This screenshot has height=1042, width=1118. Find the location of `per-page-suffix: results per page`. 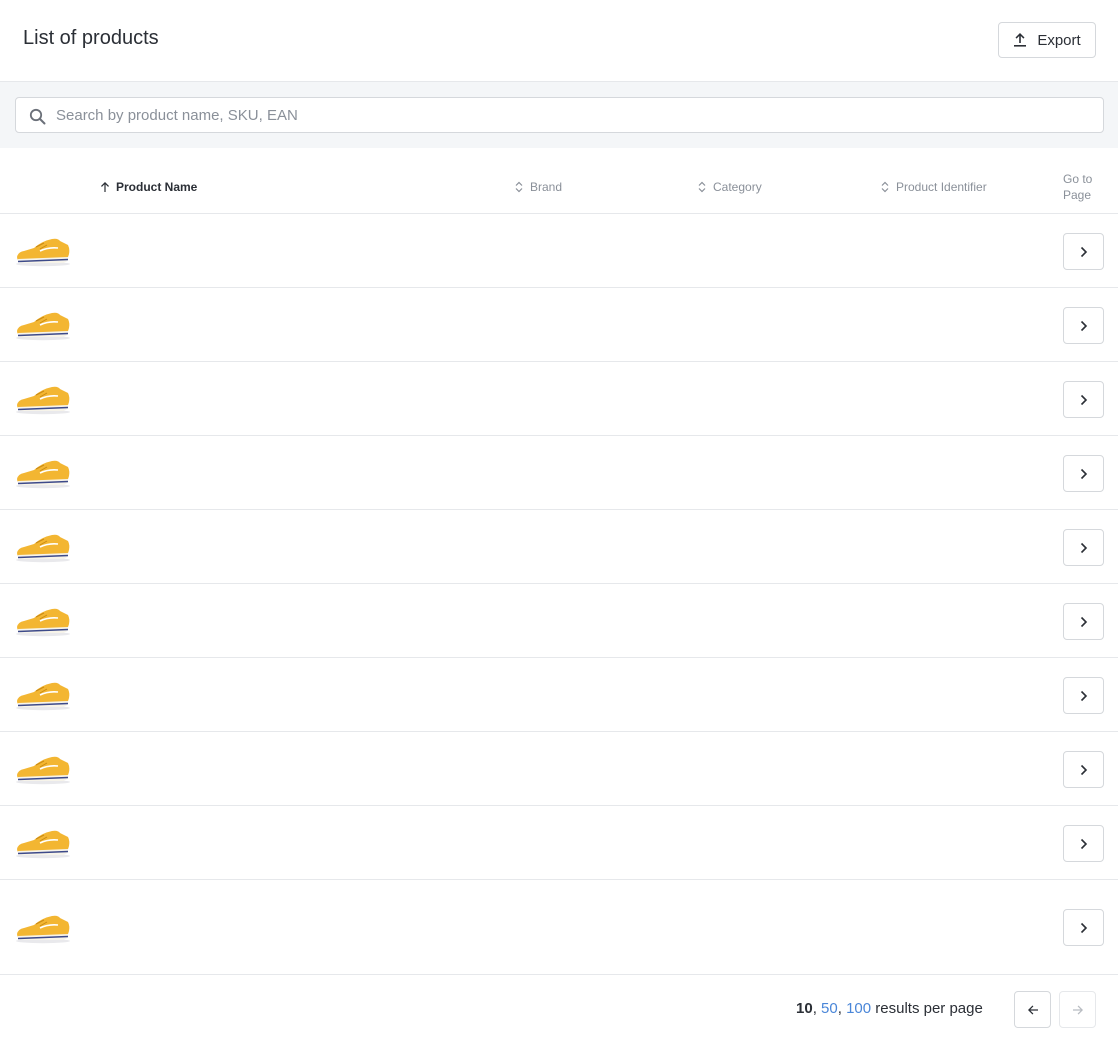

per-page-suffix: results per page is located at coordinates (929, 1008).